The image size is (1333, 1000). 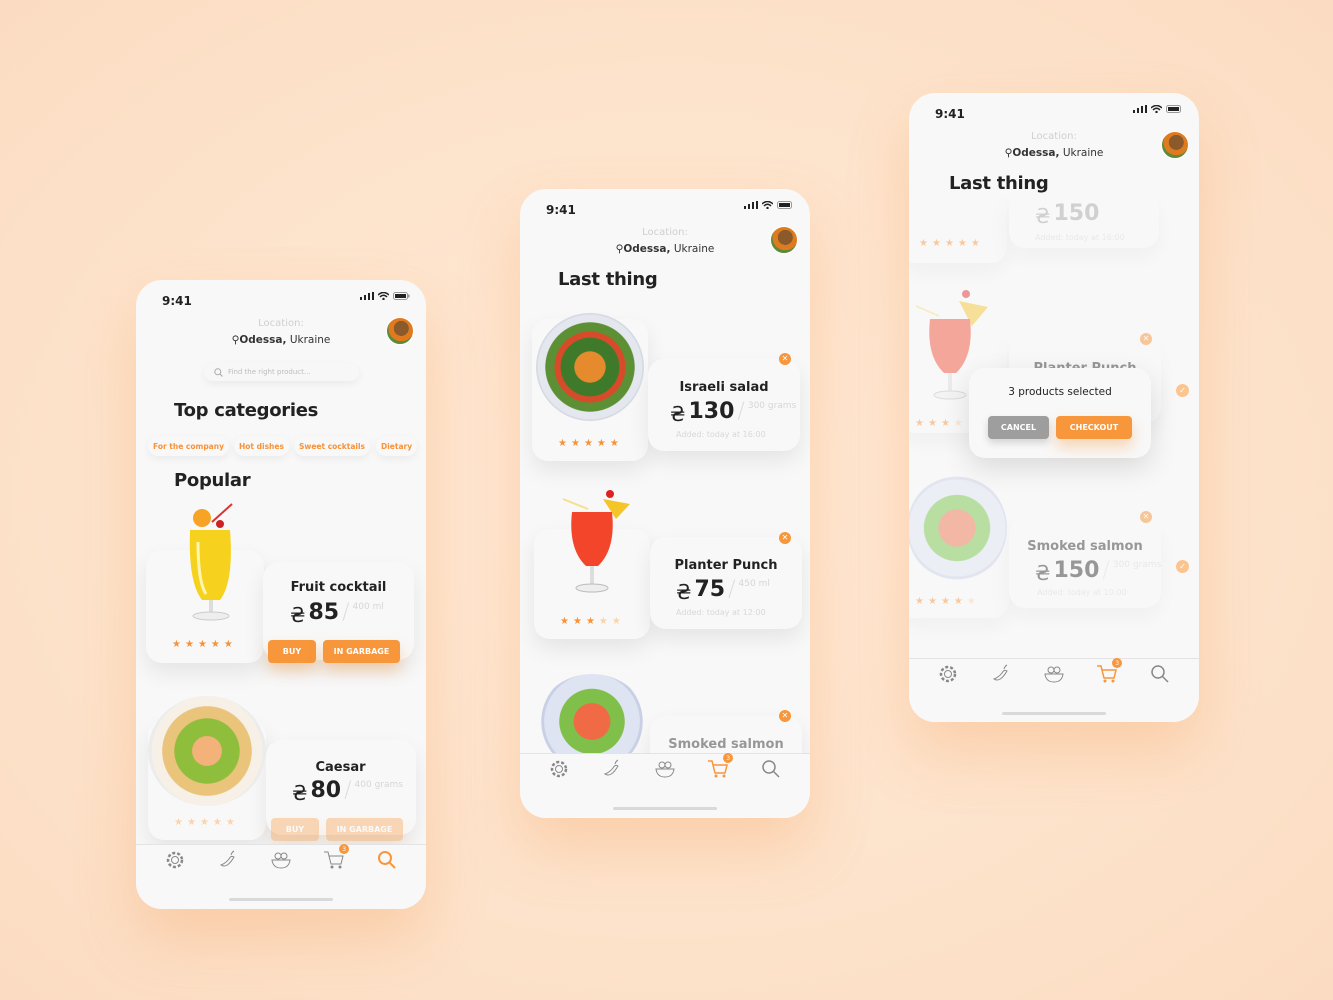 What do you see at coordinates (939, 423) in the screenshot?
I see `rating-stars: ★ ★ ★ ★` at bounding box center [939, 423].